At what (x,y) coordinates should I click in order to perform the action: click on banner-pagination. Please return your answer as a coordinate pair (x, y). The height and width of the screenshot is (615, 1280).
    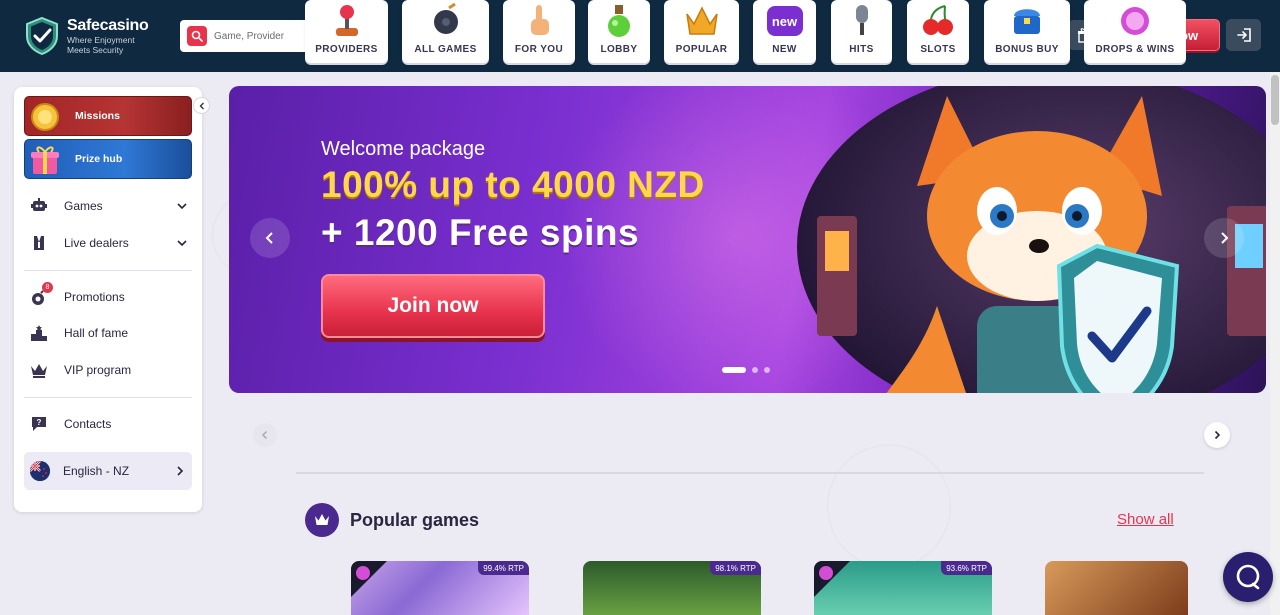
    Looking at the image, I should click on (746, 370).